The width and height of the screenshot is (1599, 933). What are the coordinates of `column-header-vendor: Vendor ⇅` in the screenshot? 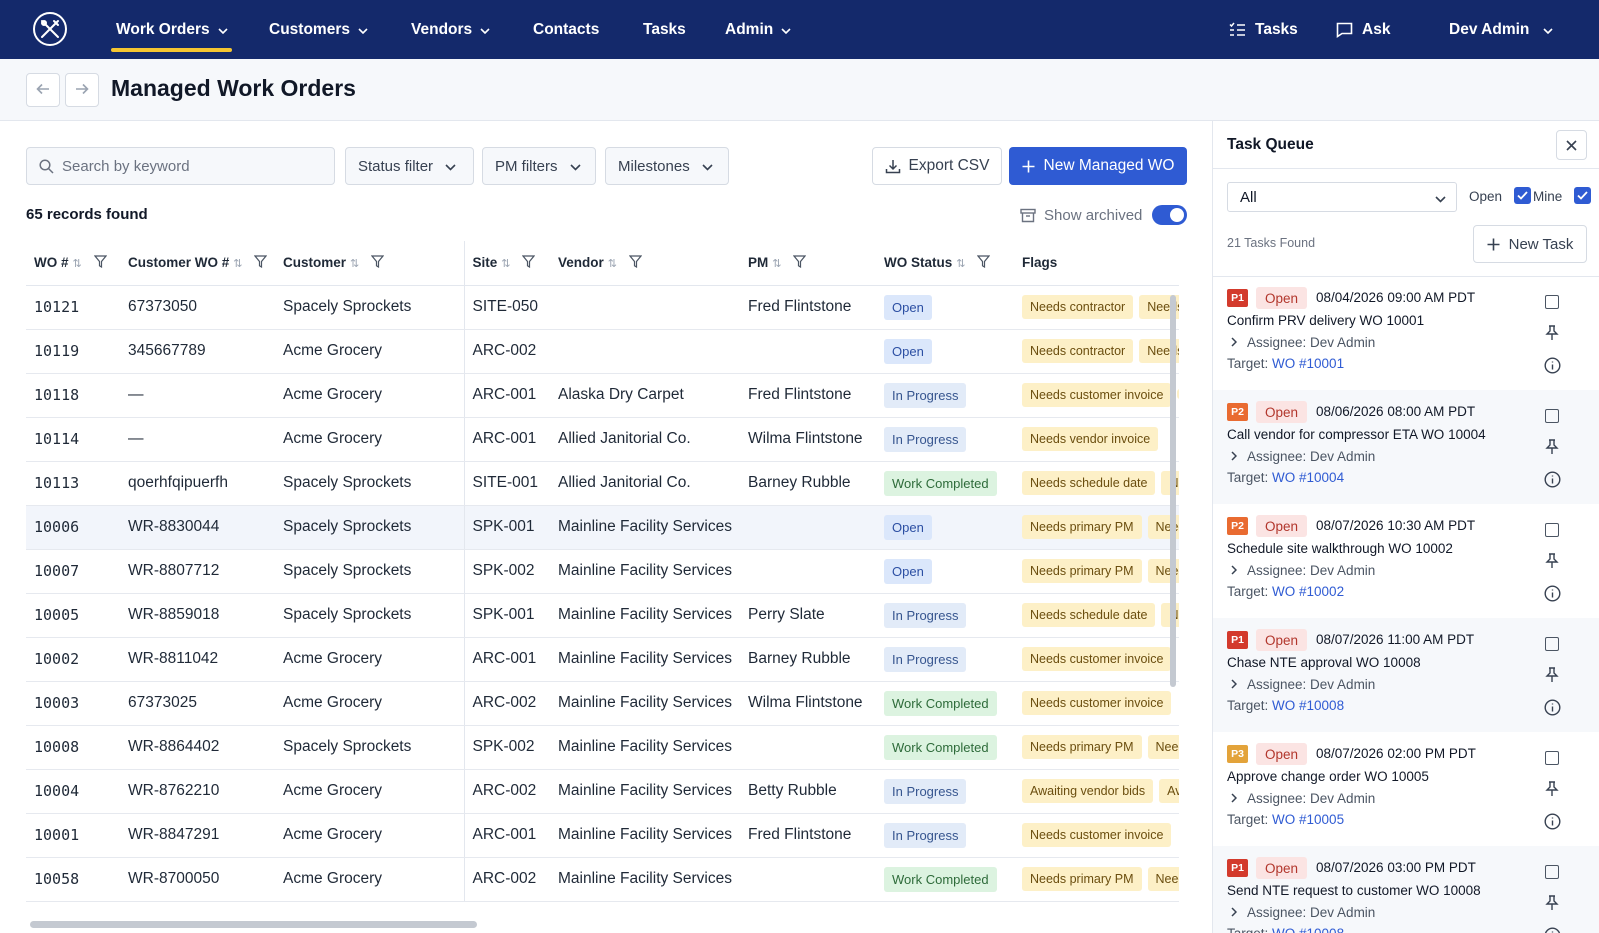 It's located at (645, 263).